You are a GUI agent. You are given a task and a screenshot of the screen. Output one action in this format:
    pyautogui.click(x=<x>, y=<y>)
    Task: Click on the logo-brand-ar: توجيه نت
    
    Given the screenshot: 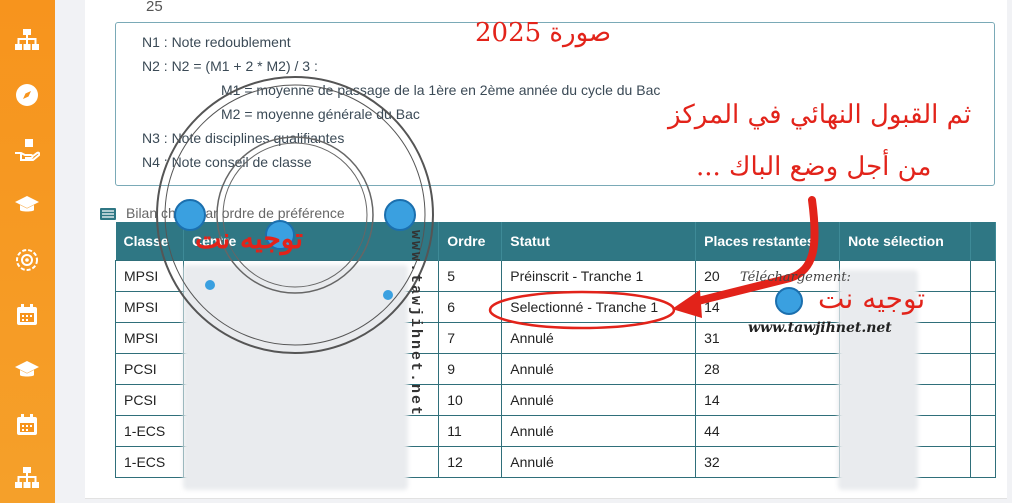 What is the action you would take?
    pyautogui.click(x=872, y=298)
    